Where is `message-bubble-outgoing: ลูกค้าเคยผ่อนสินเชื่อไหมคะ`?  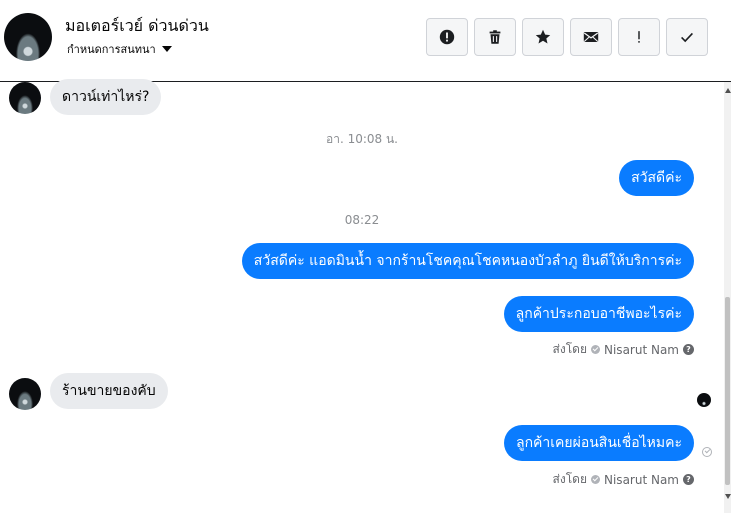
message-bubble-outgoing: ลูกค้าเคยผ่อนสินเชื่อไหมคะ is located at coordinates (598, 443).